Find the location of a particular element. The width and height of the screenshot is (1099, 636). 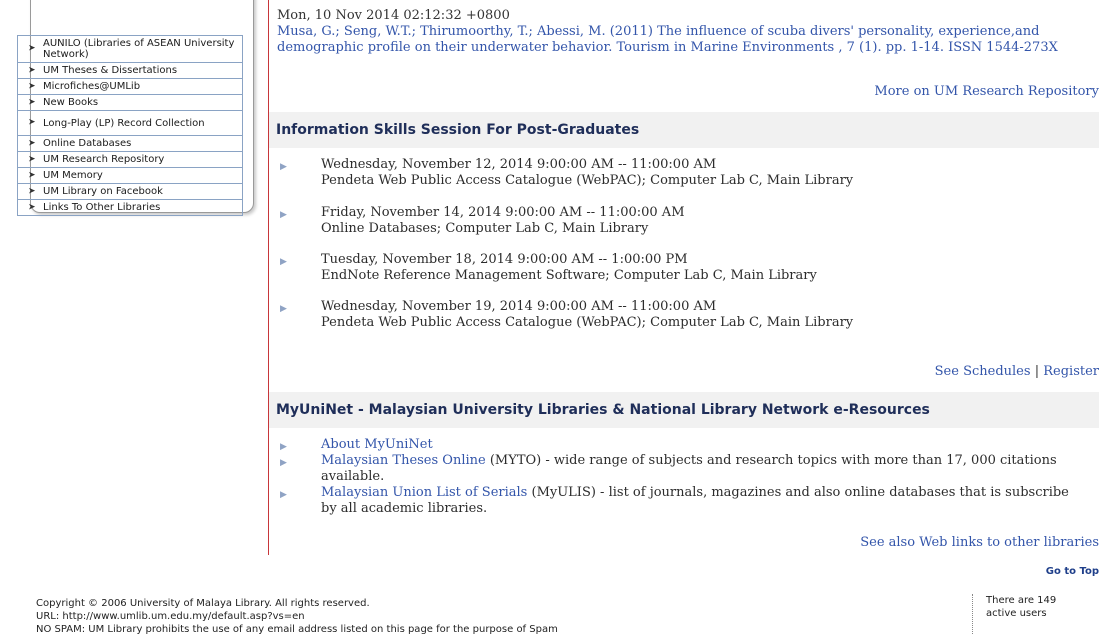

sidebar-item-label: Long-Play (LP) Record Collection is located at coordinates (124, 123).